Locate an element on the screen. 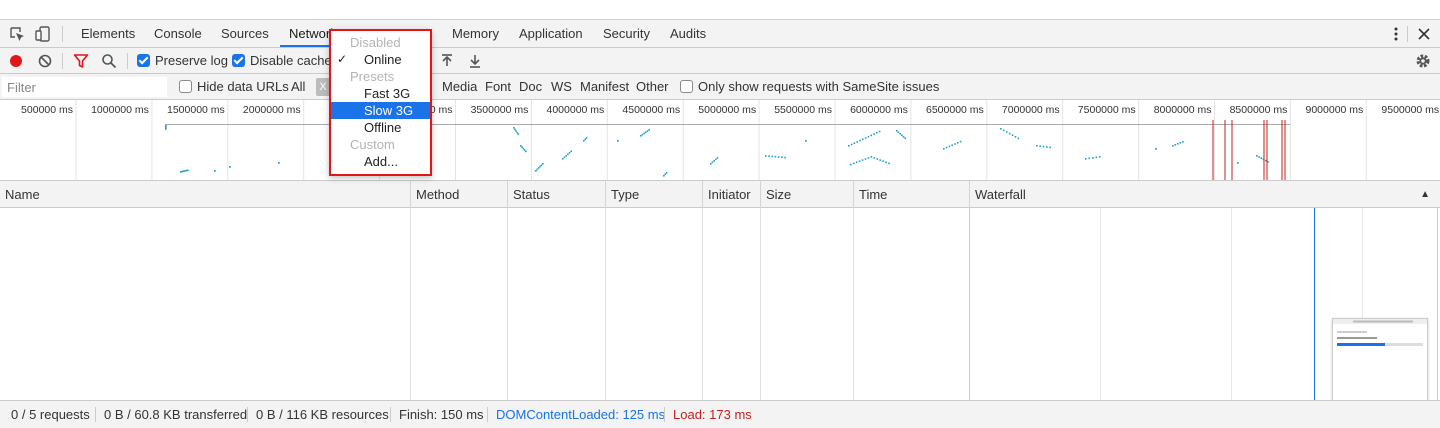 The image size is (1440, 428). filter-type-media: Media is located at coordinates (459, 87).